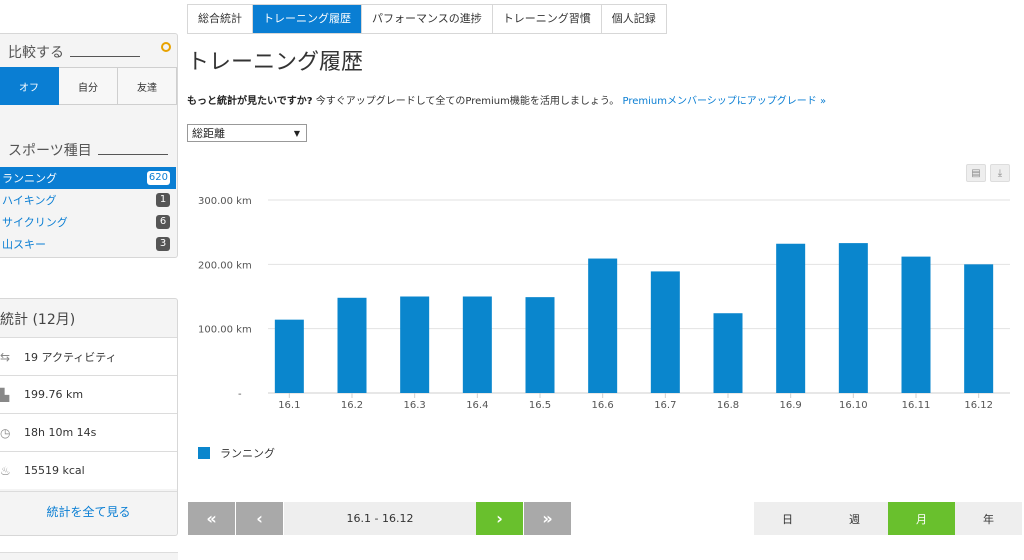 The width and height of the screenshot is (1024, 560). I want to click on period-month: 月, so click(921, 518).